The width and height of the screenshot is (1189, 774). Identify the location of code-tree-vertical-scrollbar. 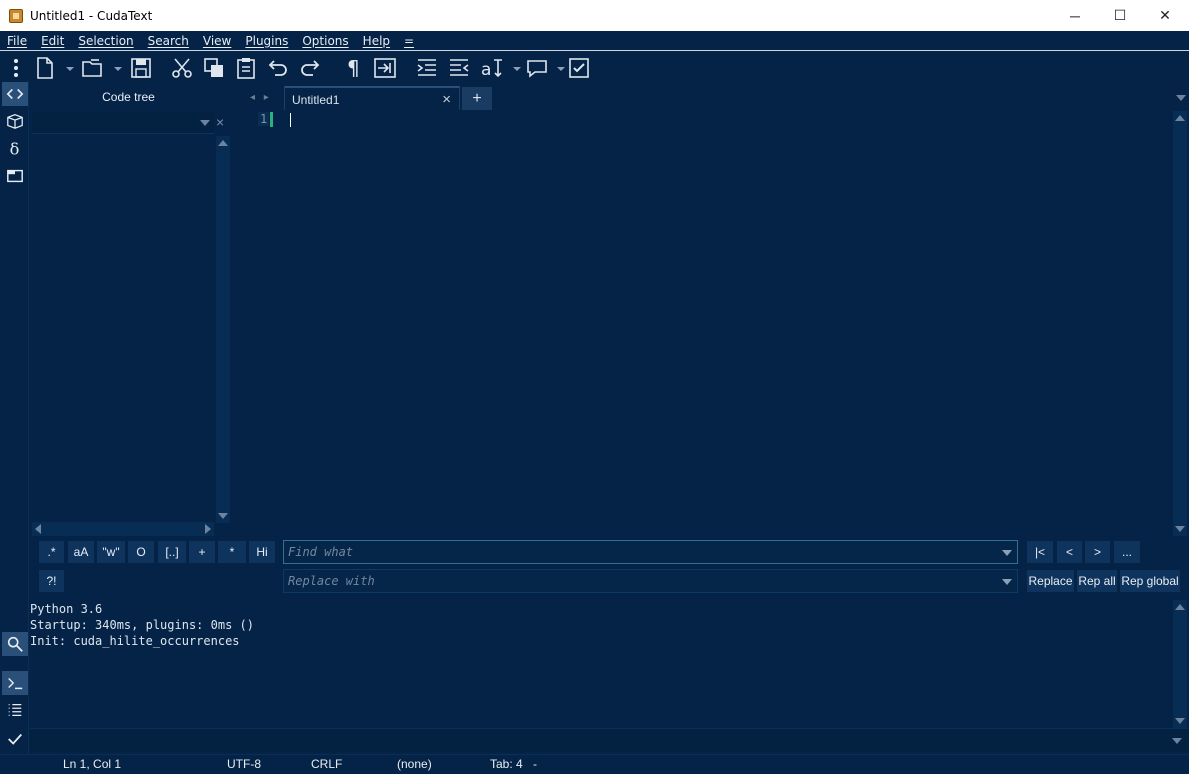
(223, 329).